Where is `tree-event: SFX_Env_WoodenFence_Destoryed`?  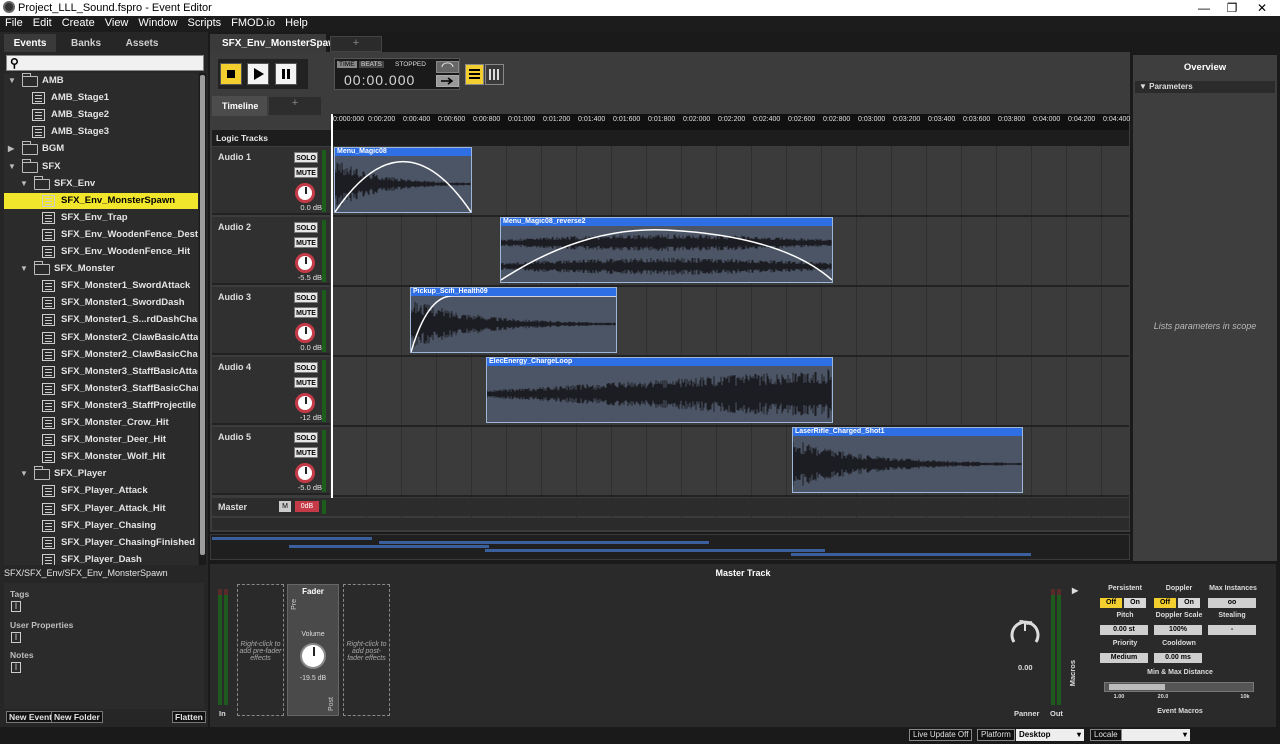
tree-event: SFX_Env_WoodenFence_Destoryed is located at coordinates (101, 235).